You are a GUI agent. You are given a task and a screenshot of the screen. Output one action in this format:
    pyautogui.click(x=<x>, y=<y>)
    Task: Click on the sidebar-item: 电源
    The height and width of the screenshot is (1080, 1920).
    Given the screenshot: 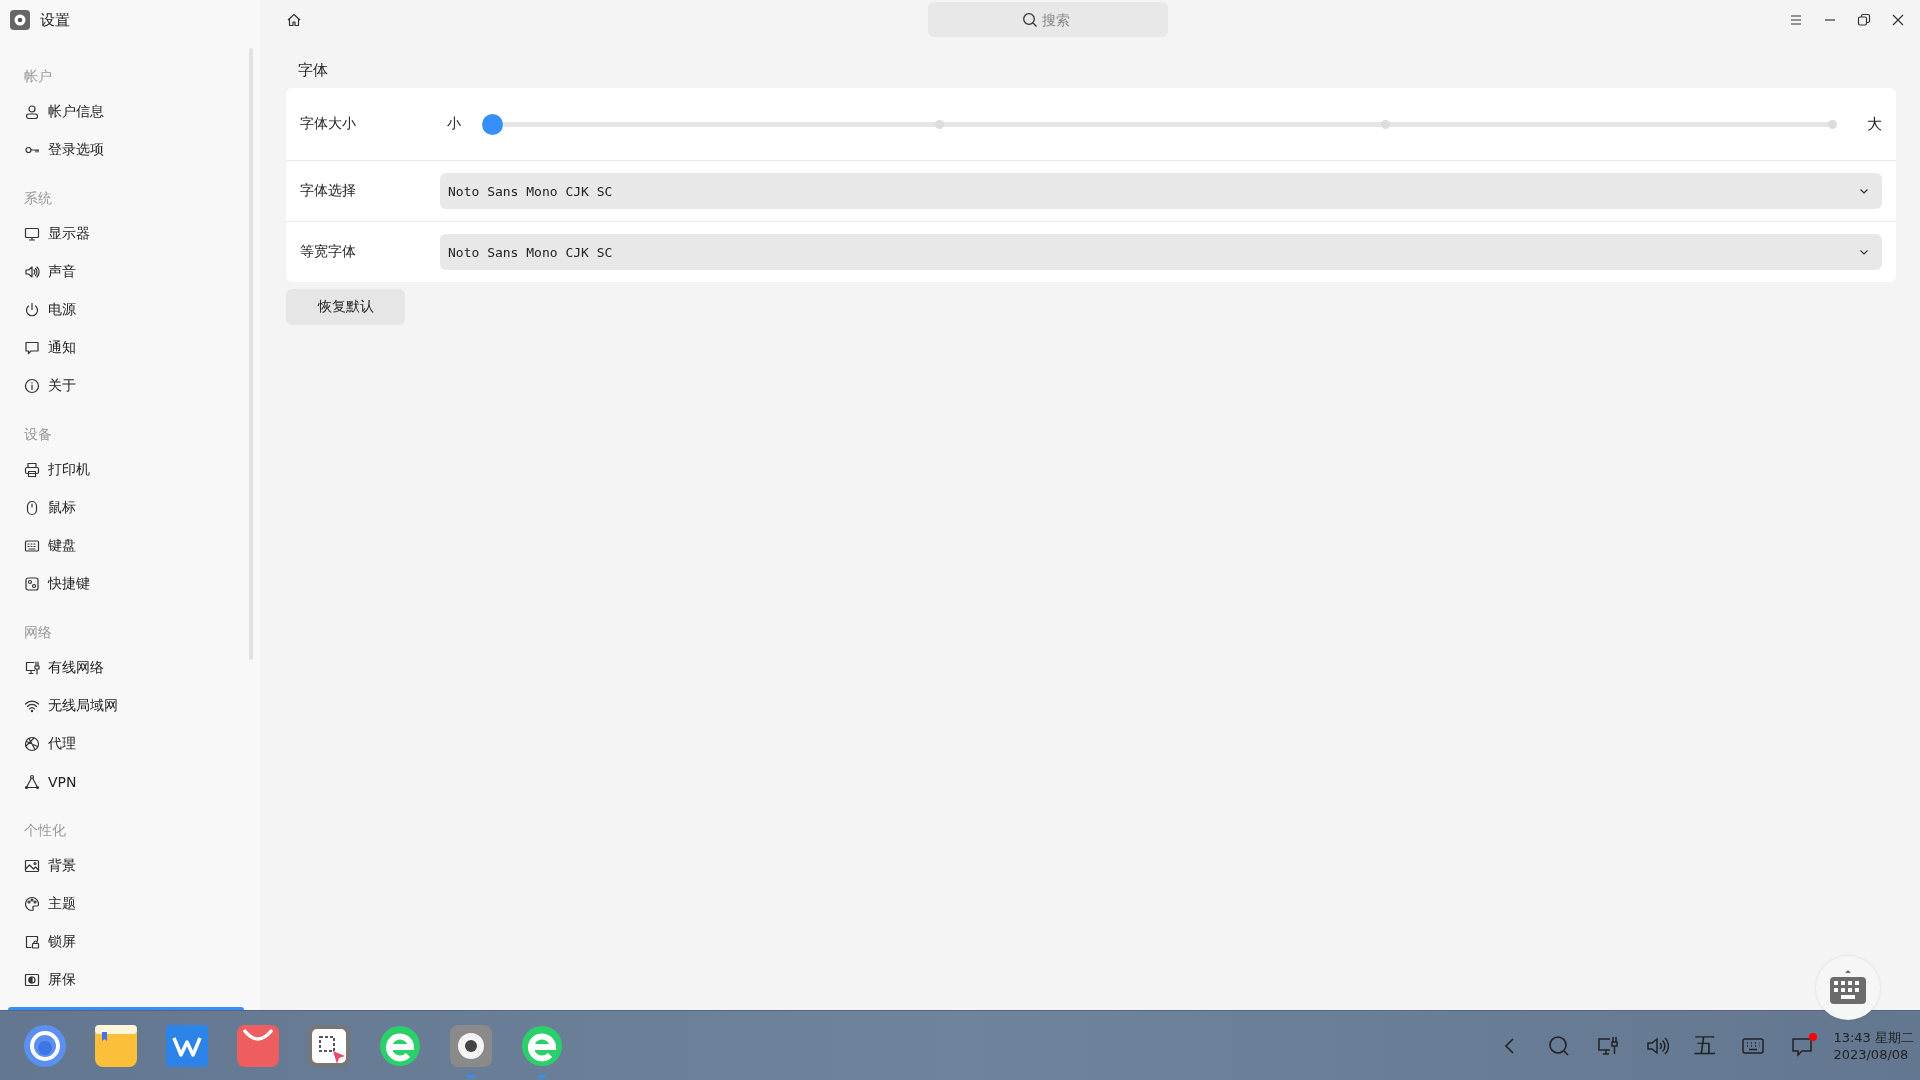 What is the action you would take?
    pyautogui.click(x=125, y=310)
    